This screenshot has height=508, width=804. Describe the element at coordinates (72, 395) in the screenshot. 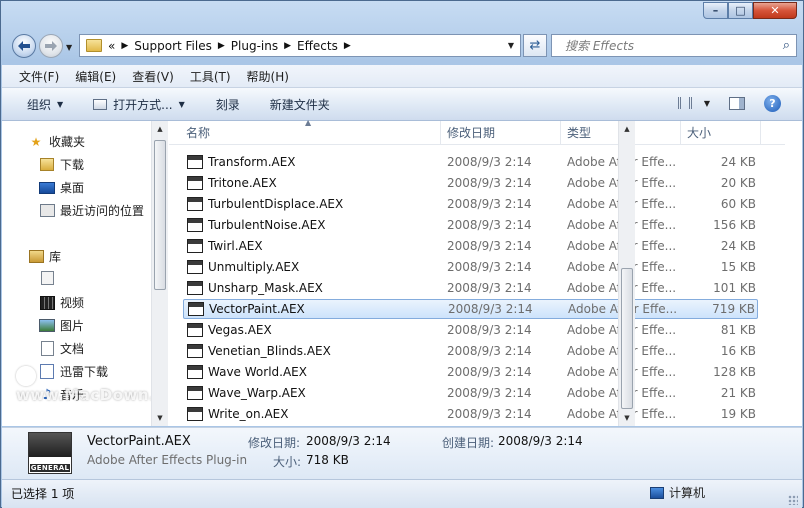

I see `nav-label: 音乐` at that location.